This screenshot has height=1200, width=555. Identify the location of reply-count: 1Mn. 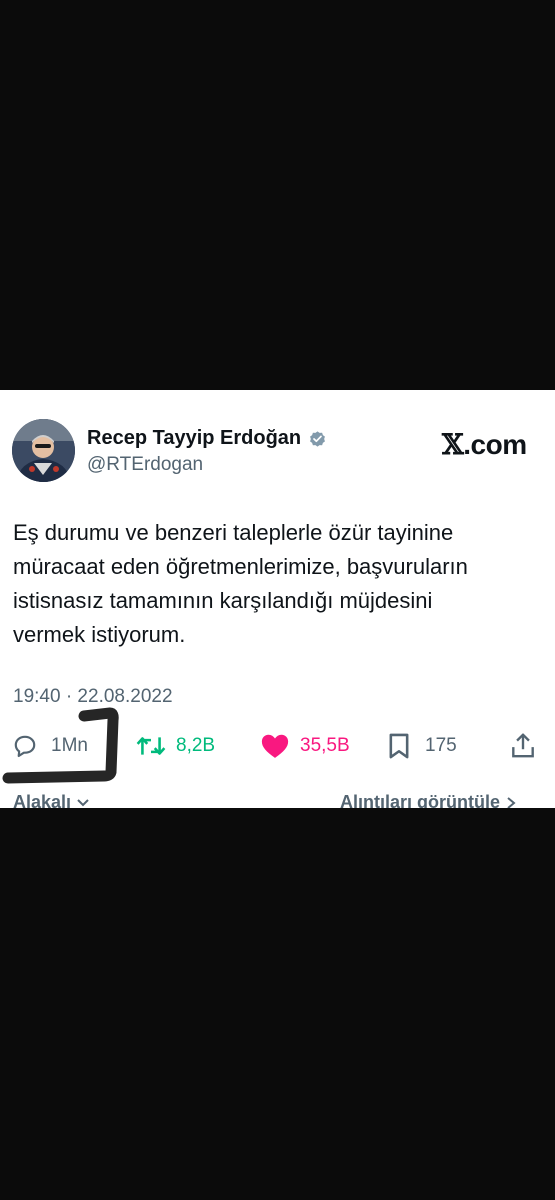
(69, 745).